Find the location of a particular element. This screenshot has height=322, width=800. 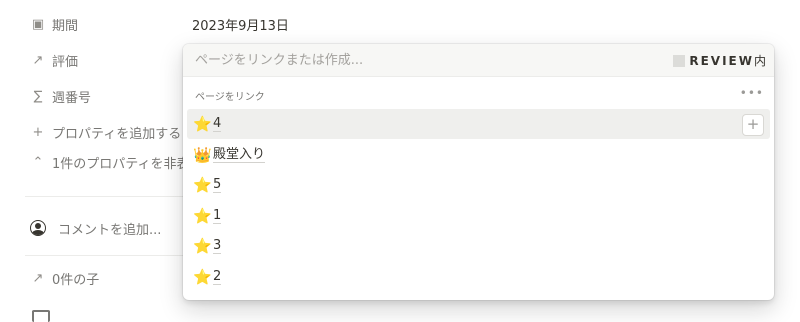

database-tag: REVIEW 内 is located at coordinates (719, 60).